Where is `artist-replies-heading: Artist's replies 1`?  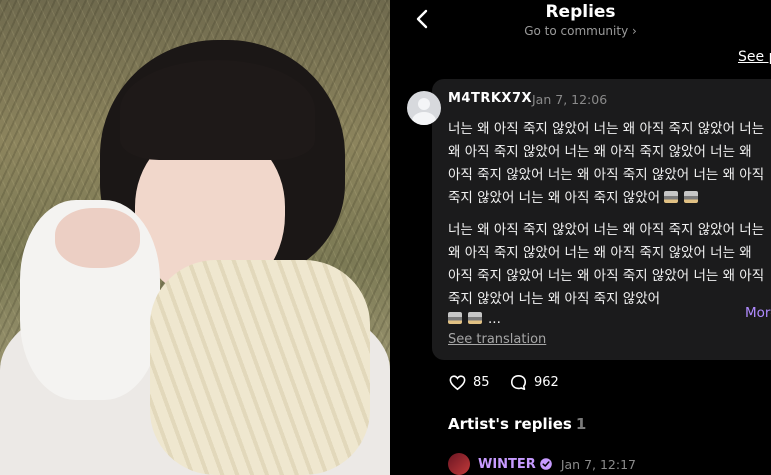 artist-replies-heading: Artist's replies 1 is located at coordinates (517, 424).